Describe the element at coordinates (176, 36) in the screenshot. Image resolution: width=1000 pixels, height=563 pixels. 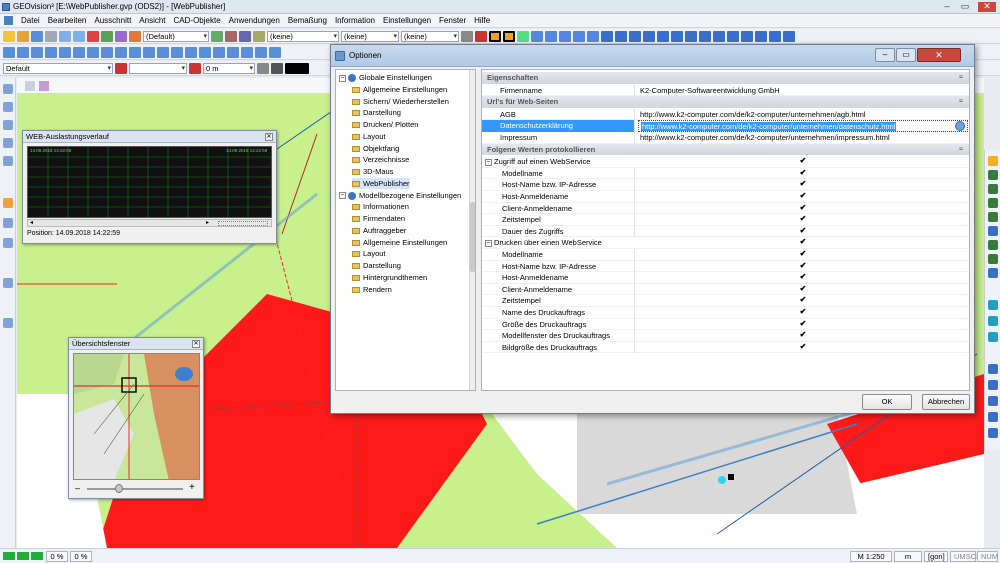
I see `default-combo: (Default)` at that location.